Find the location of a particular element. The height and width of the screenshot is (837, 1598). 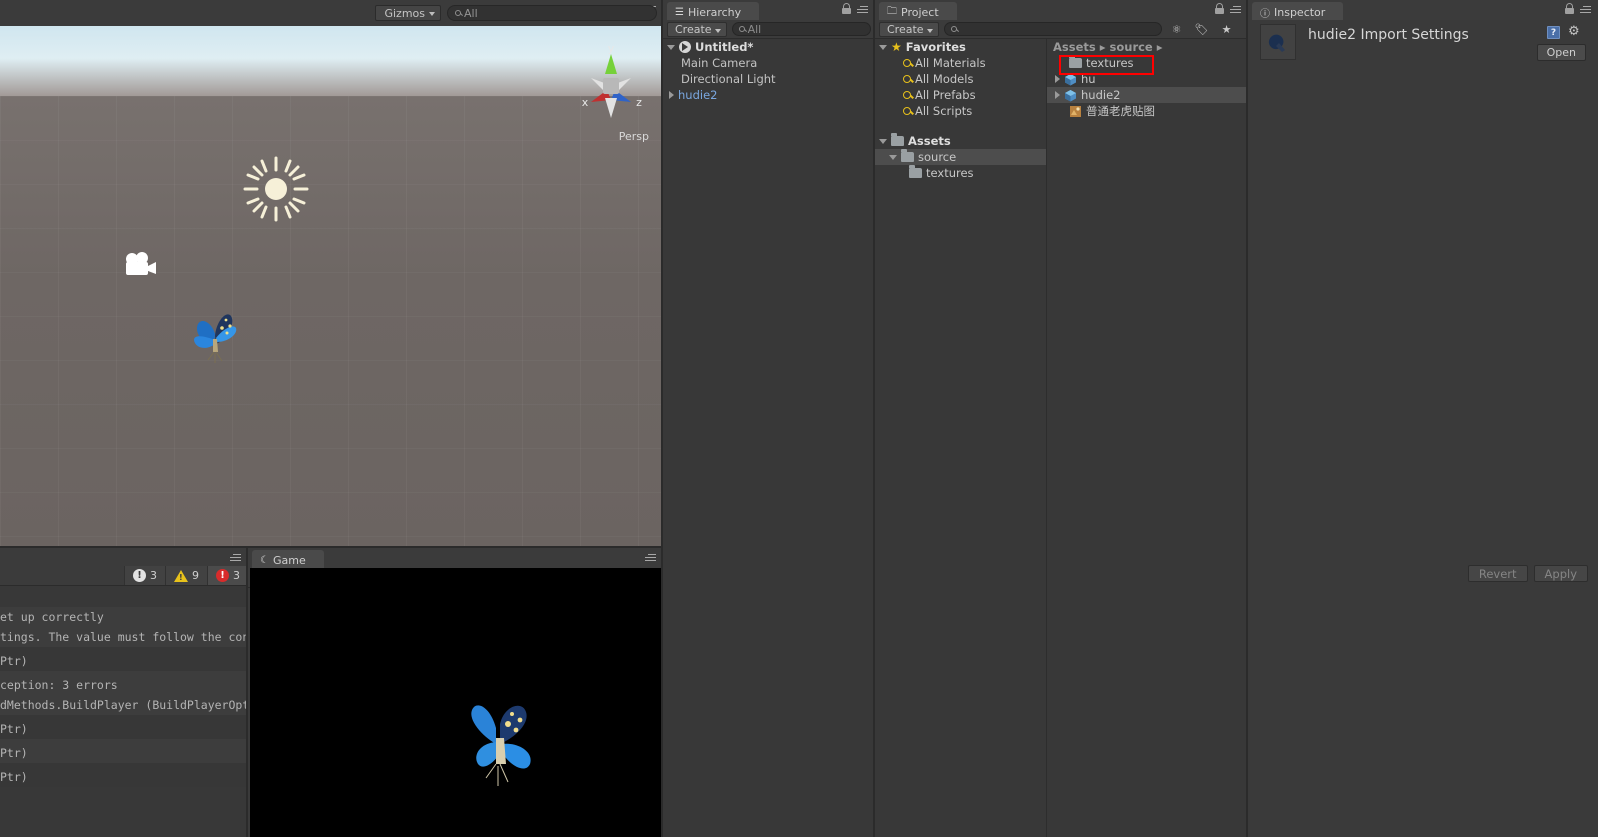

splitter-scene-console is located at coordinates (330, 547).